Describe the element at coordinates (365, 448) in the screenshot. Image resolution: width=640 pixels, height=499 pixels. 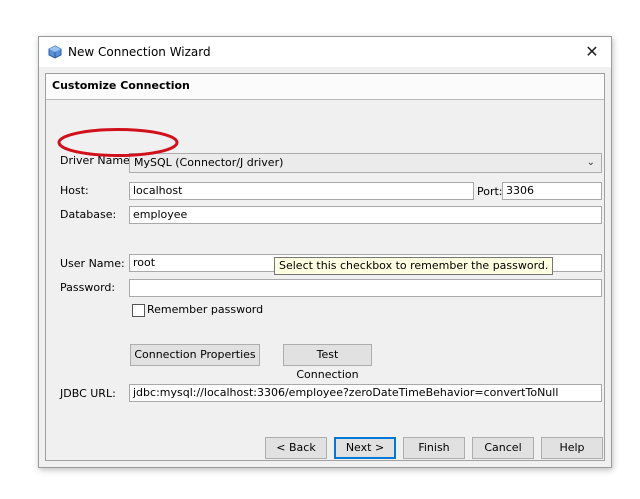
I see `next-button: Next >` at that location.